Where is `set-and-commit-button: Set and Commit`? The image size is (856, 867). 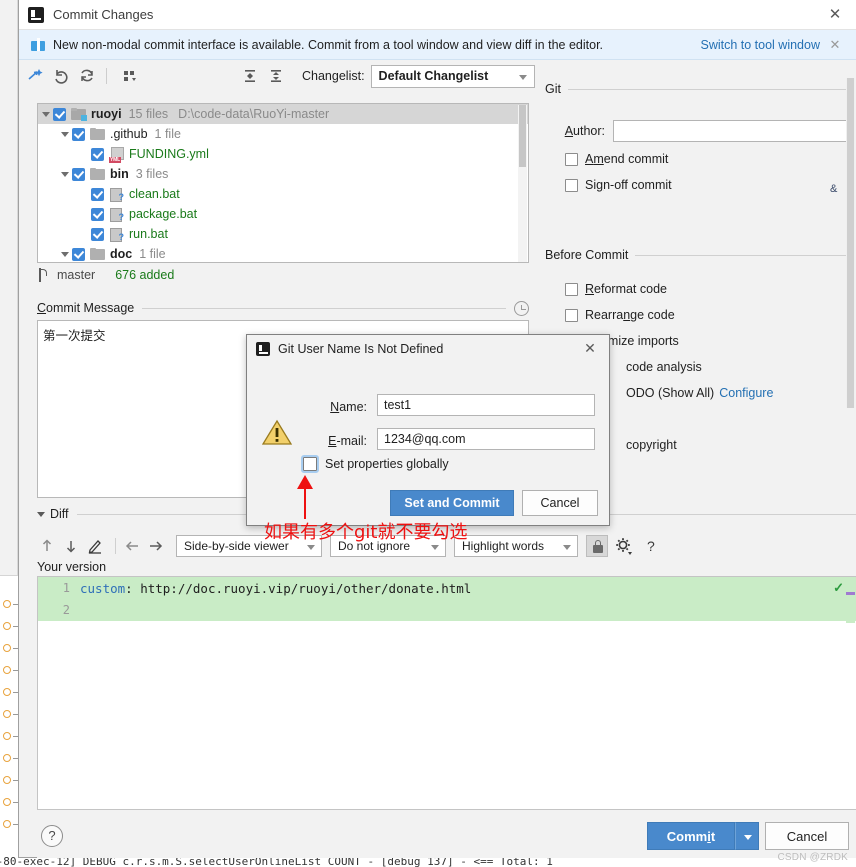 set-and-commit-button: Set and Commit is located at coordinates (452, 503).